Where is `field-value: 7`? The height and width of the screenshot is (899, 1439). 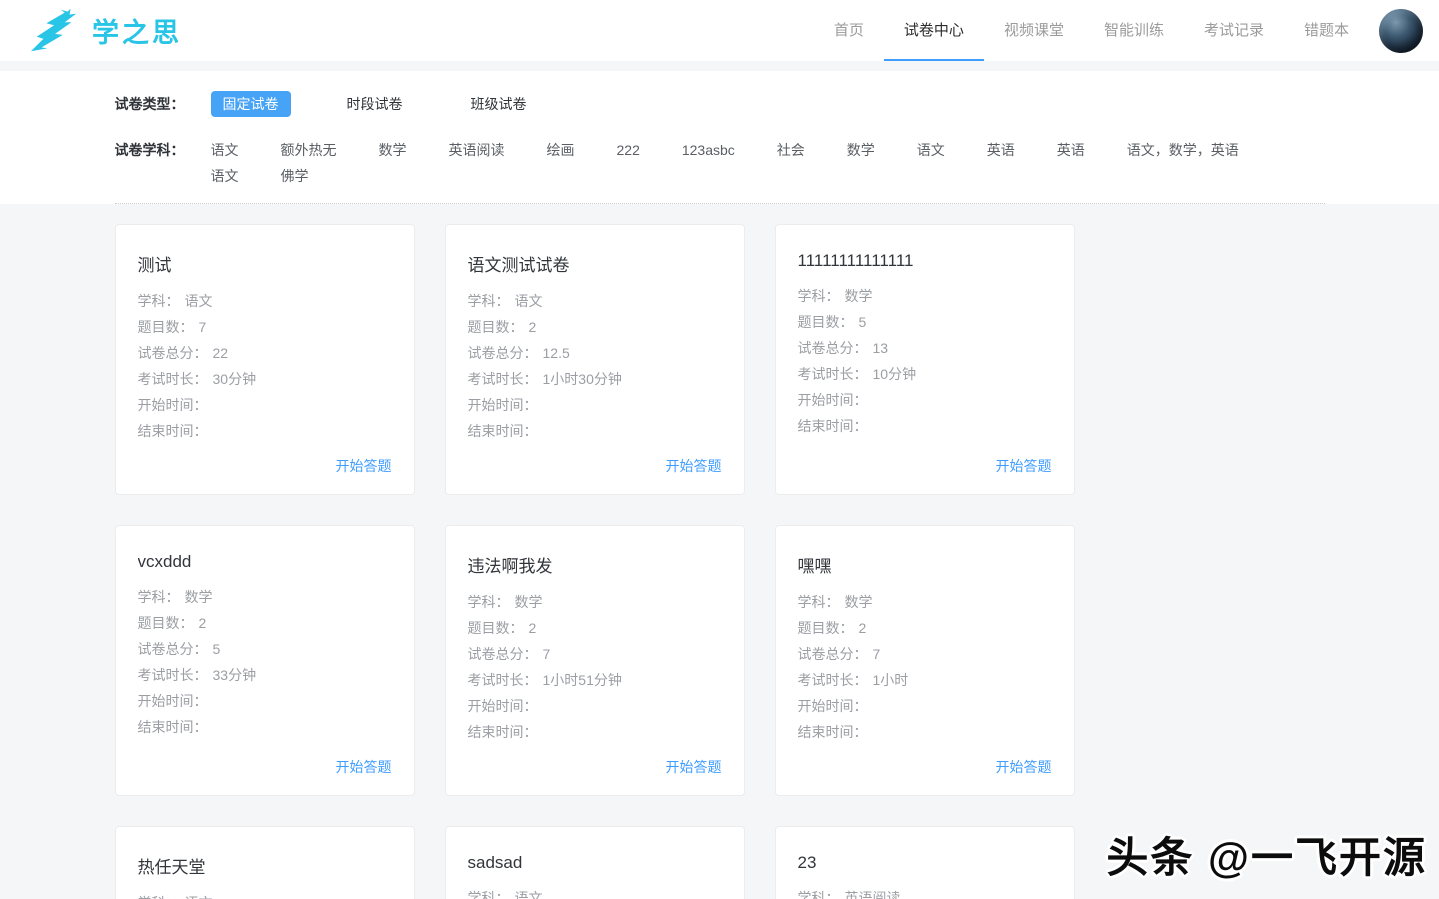
field-value: 7 is located at coordinates (202, 327).